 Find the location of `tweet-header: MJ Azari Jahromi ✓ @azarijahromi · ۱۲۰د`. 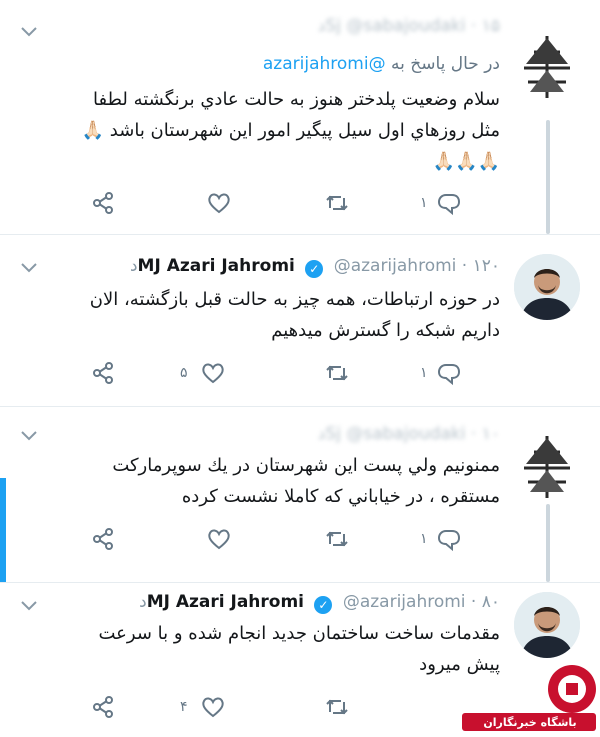

tweet-header: MJ Azari Jahromi ✓ @azarijahromi · ۱۲۰د is located at coordinates (314, 267).